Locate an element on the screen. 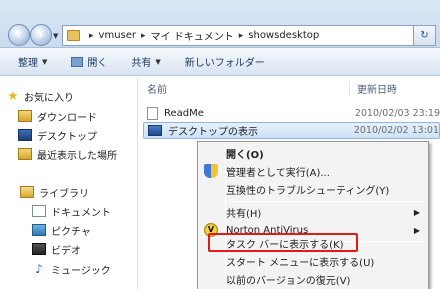  new-folder-button: 新しいフォルダー is located at coordinates (225, 61).